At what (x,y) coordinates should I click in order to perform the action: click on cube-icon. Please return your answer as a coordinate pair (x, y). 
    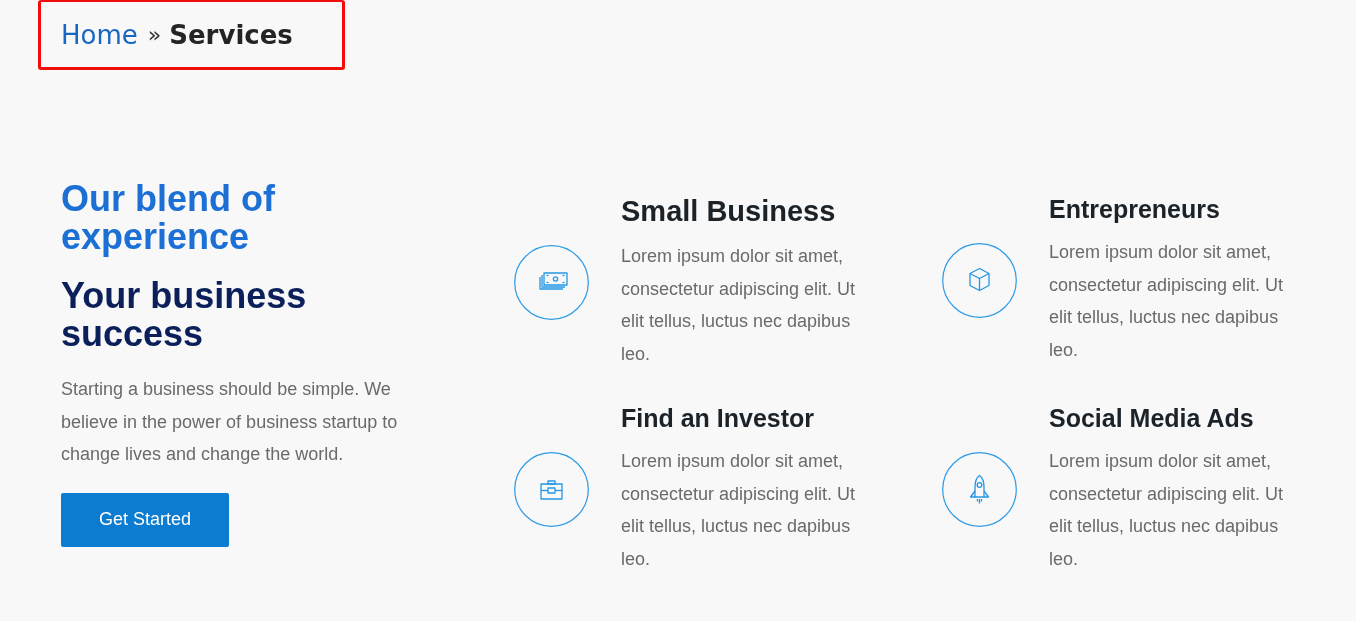
    Looking at the image, I should click on (979, 280).